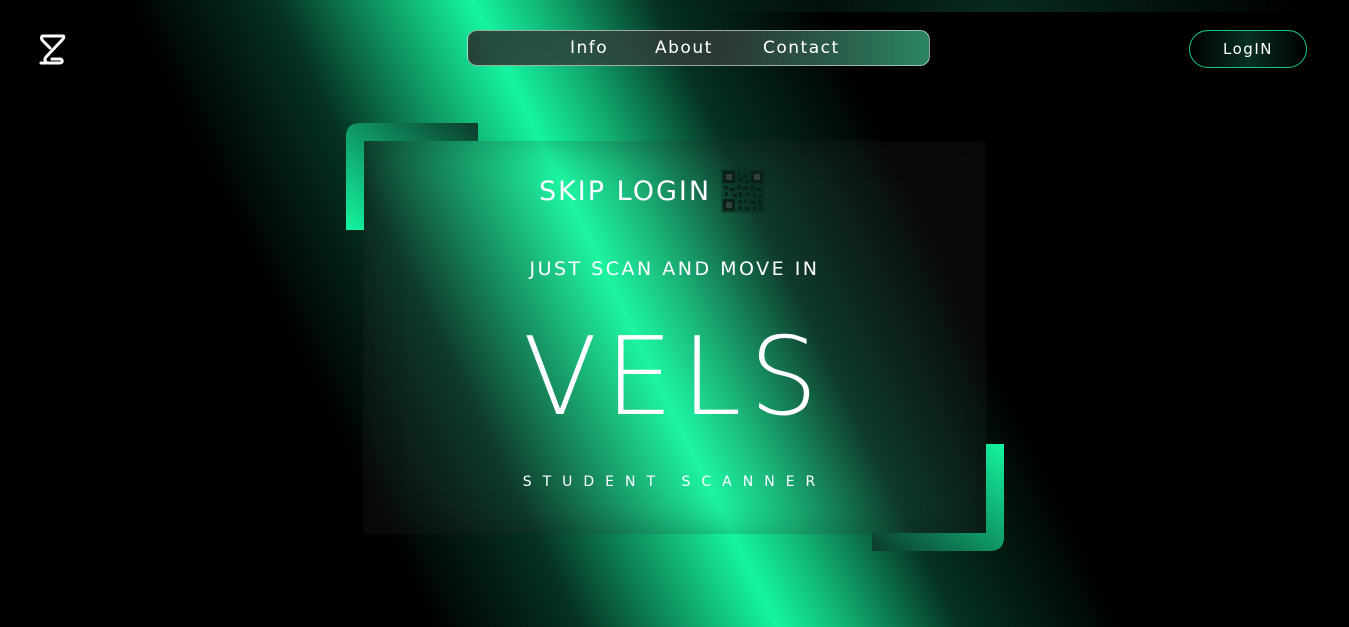  I want to click on brand-title: VELS, so click(674, 377).